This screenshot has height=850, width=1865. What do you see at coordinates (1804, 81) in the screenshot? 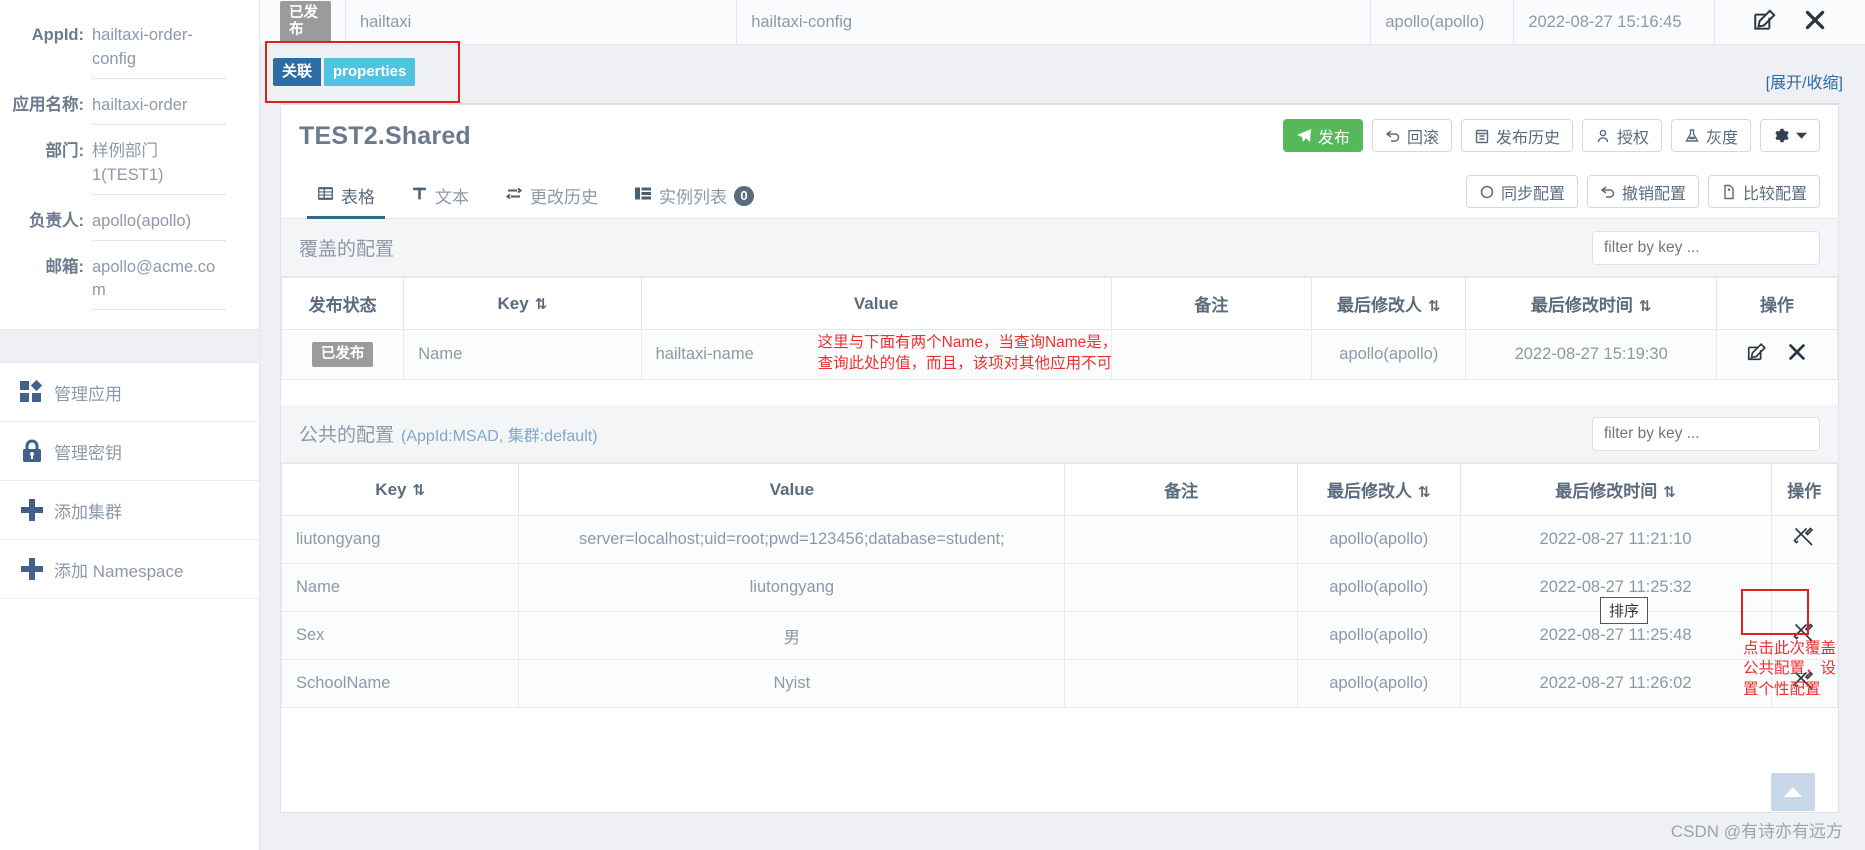
I see `expand-collapse-link: [展开/收缩]` at bounding box center [1804, 81].